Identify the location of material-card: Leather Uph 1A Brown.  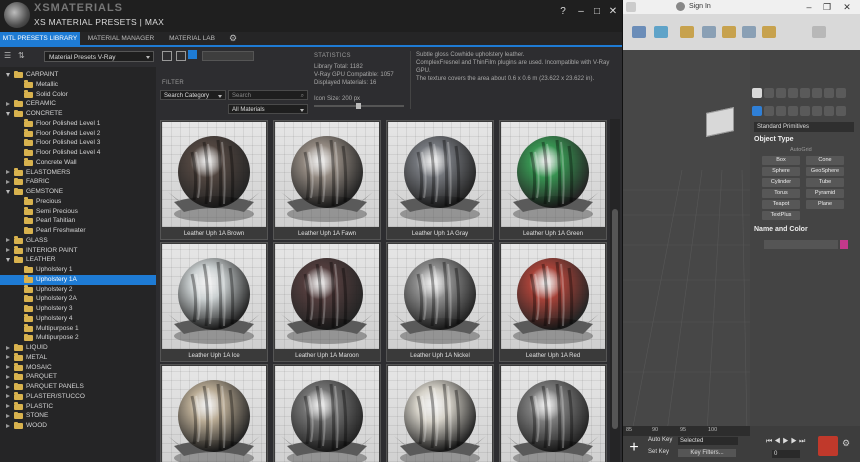
(214, 180).